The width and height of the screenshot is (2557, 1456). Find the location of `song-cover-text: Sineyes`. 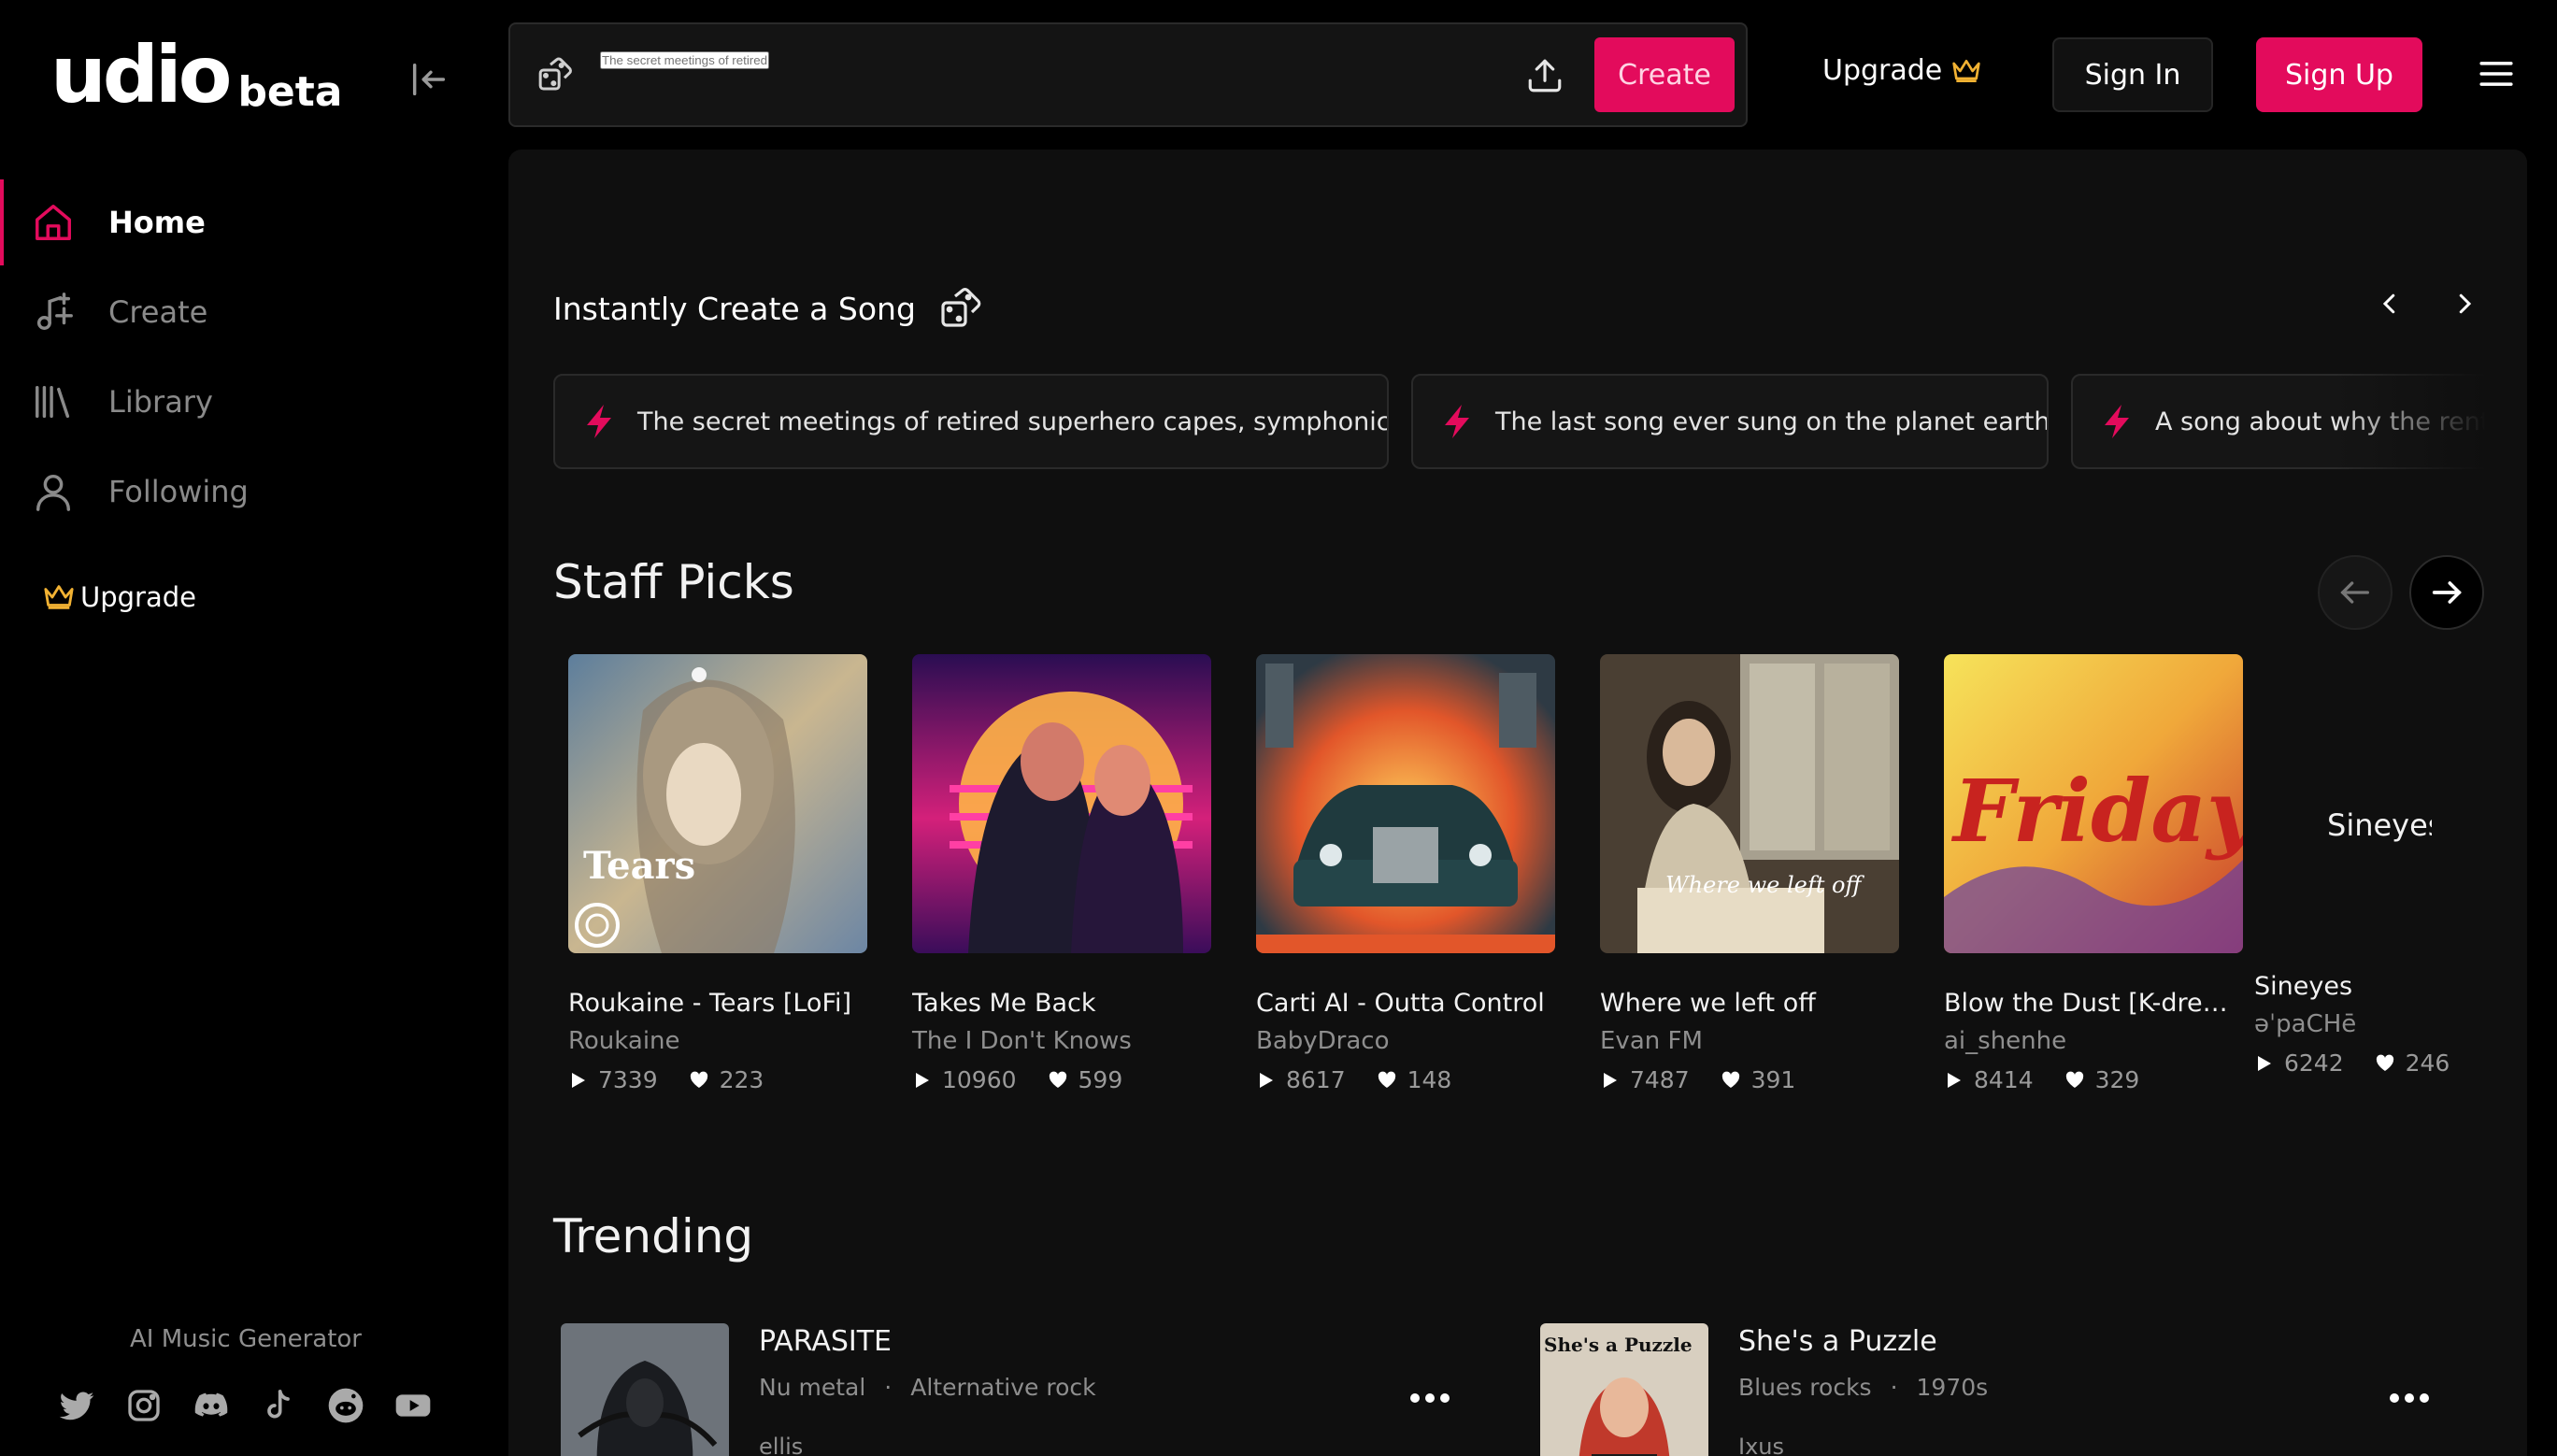

song-cover-text: Sineyes is located at coordinates (2380, 825).